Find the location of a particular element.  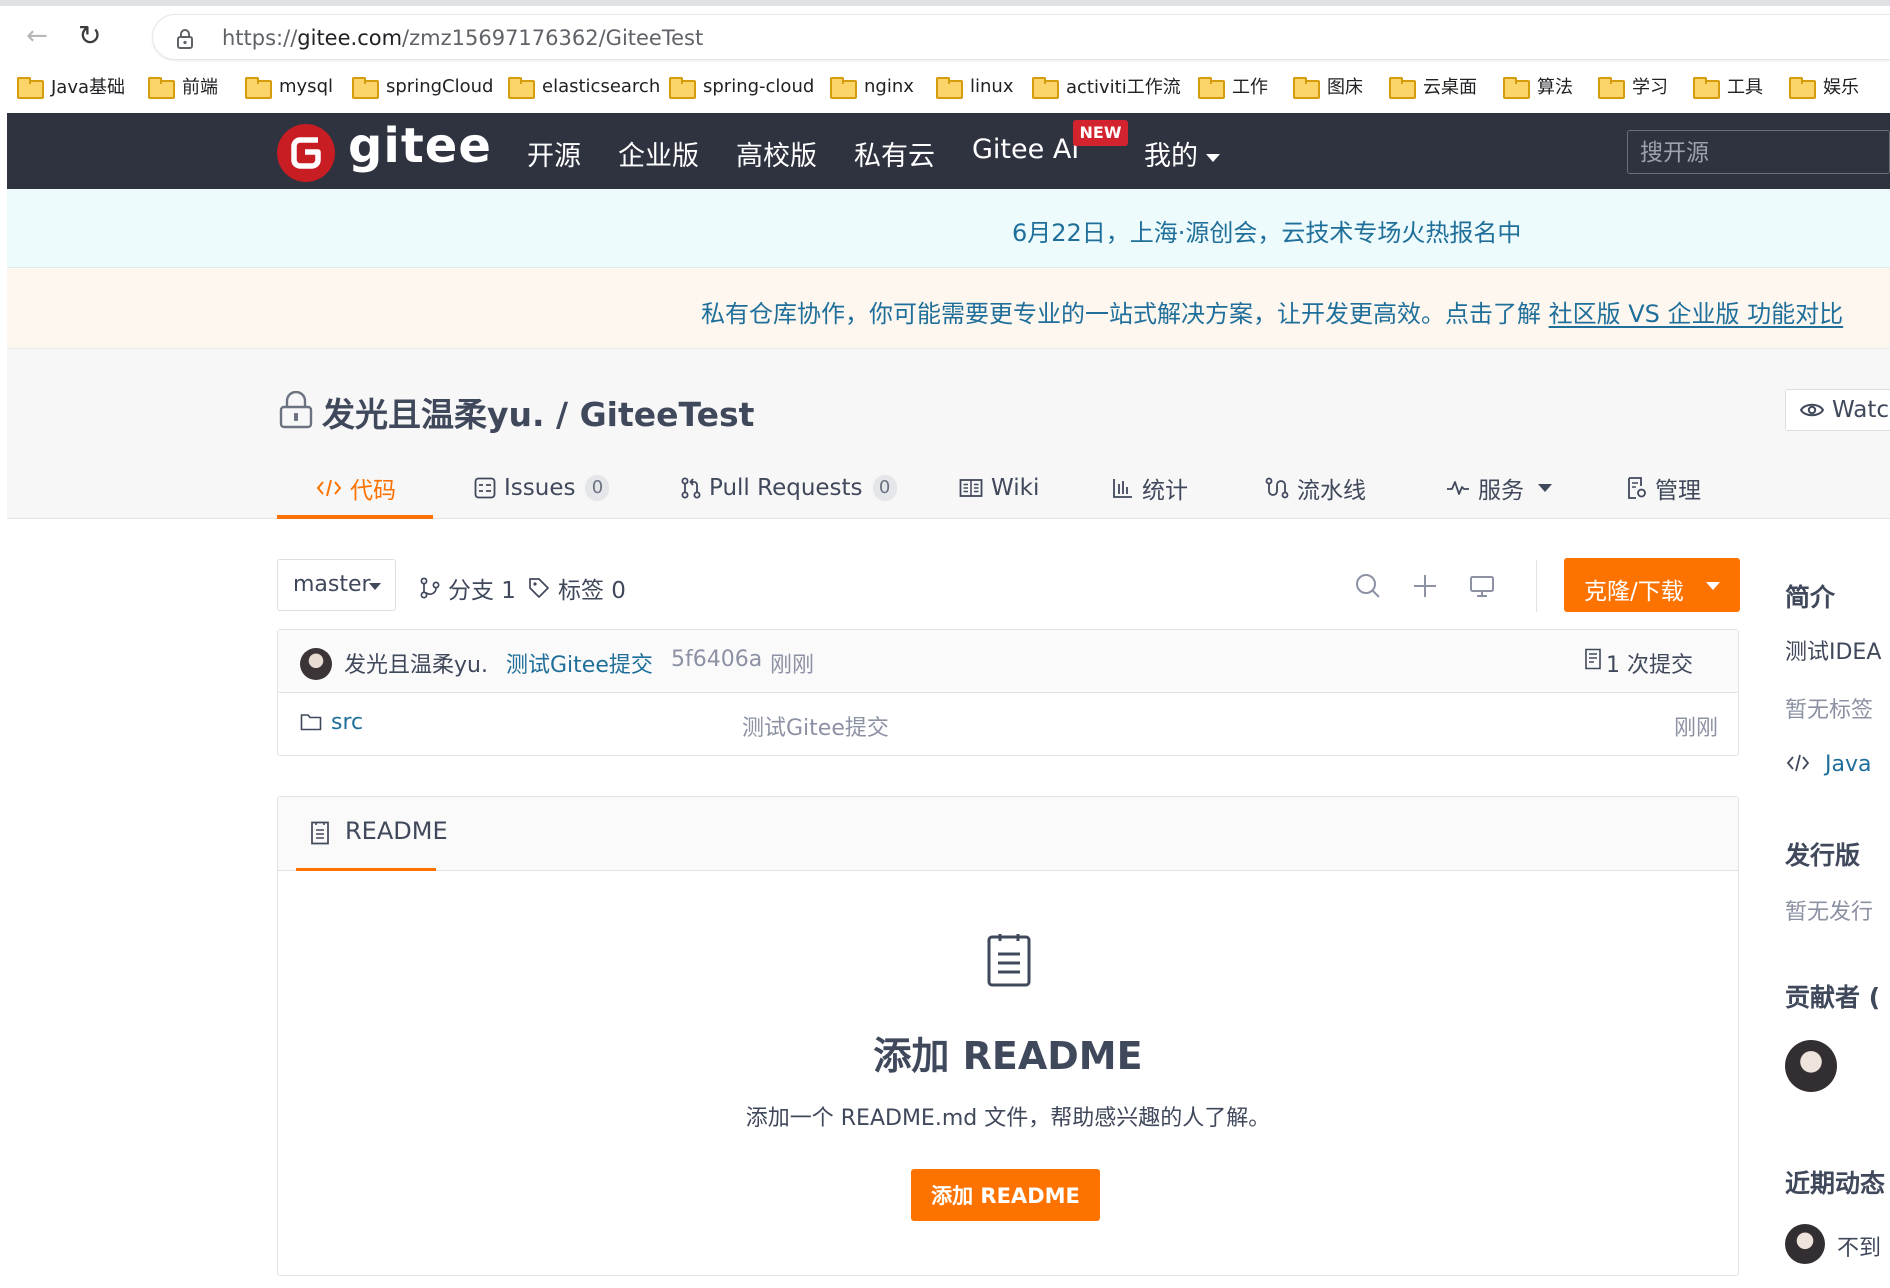

nav-university: 高校版 is located at coordinates (776, 153).